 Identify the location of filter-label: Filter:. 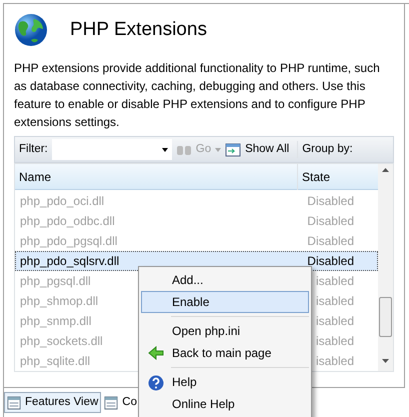
(33, 149).